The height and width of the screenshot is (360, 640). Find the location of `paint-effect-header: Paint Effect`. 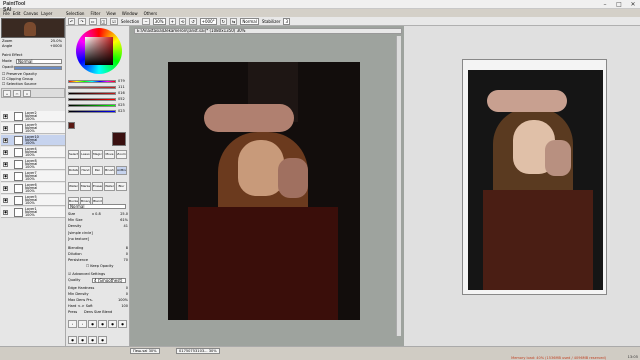

paint-effect-header: Paint Effect is located at coordinates (33, 55).